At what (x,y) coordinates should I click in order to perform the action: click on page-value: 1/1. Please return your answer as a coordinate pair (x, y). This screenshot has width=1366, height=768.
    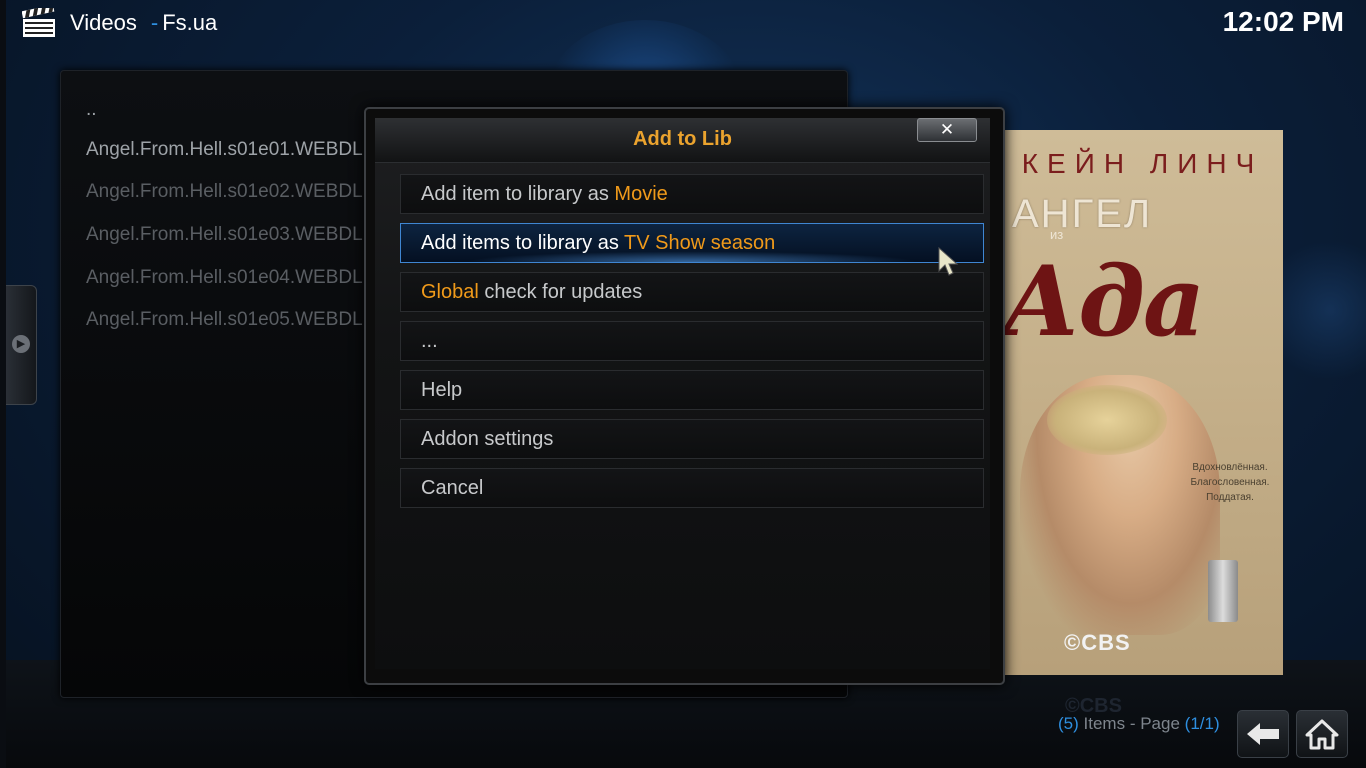
    Looking at the image, I should click on (1202, 723).